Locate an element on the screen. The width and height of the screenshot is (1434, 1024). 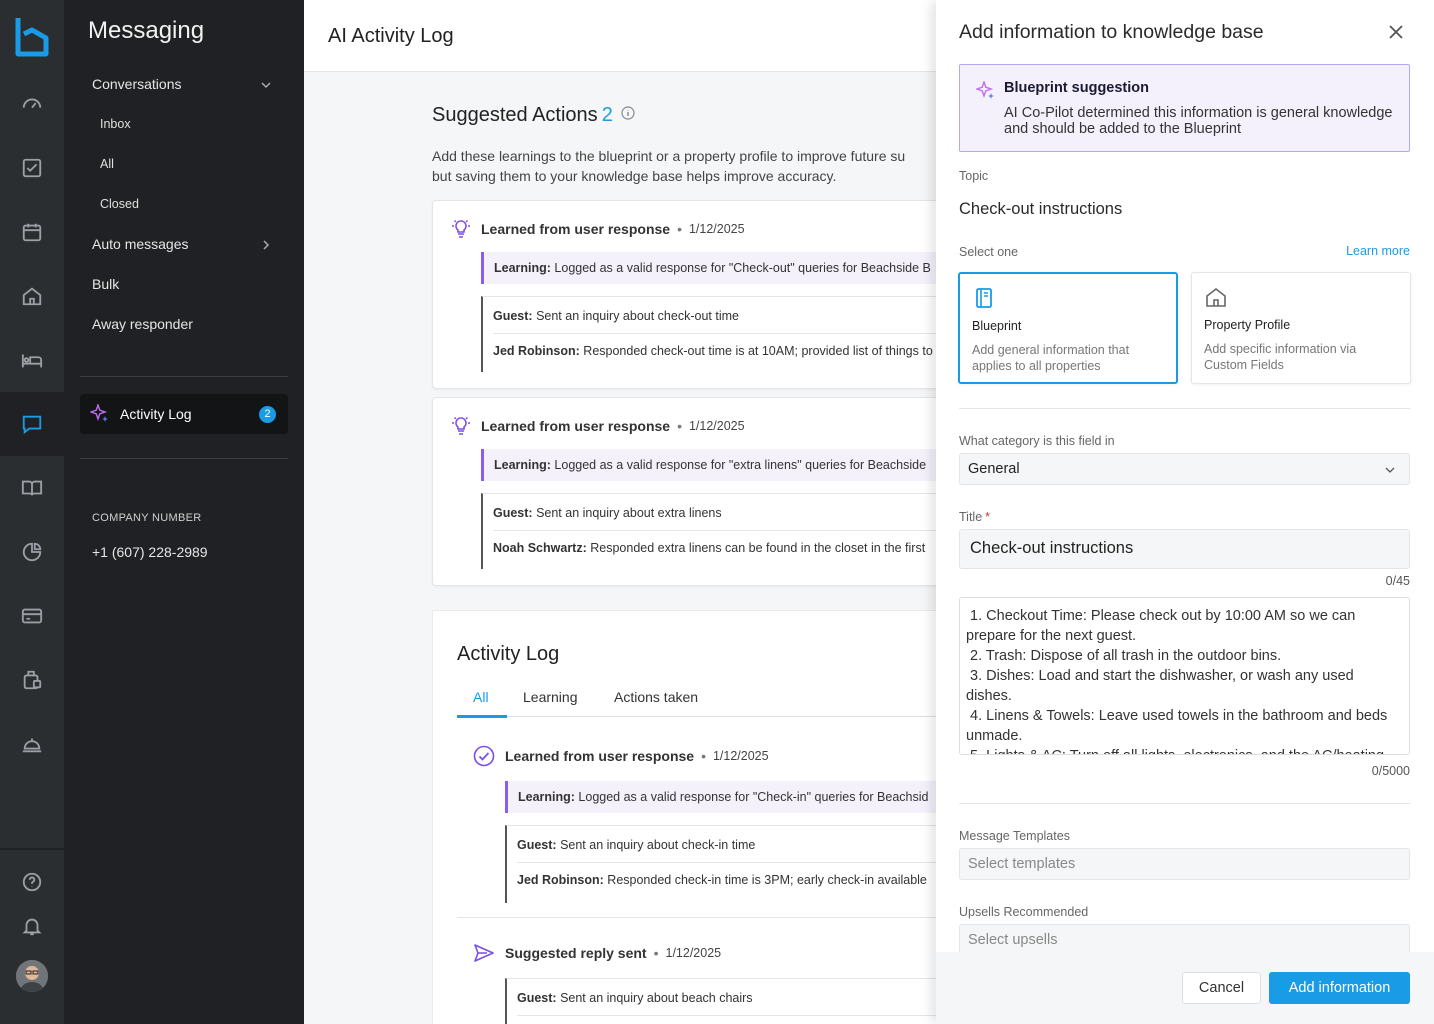
concierge-icon is located at coordinates (32, 744).